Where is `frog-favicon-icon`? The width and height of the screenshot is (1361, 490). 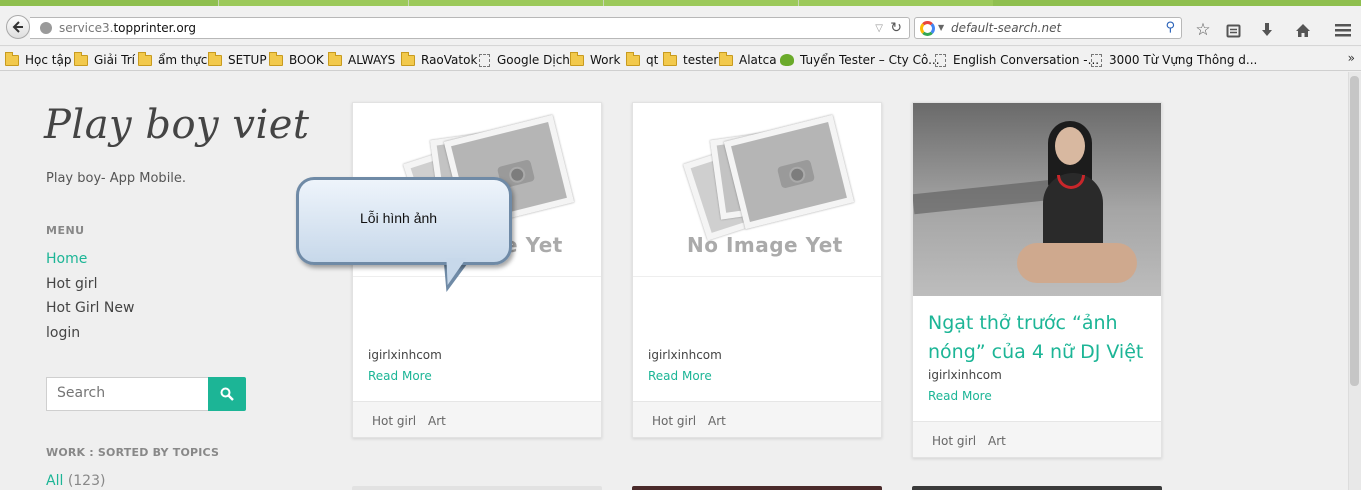 frog-favicon-icon is located at coordinates (787, 60).